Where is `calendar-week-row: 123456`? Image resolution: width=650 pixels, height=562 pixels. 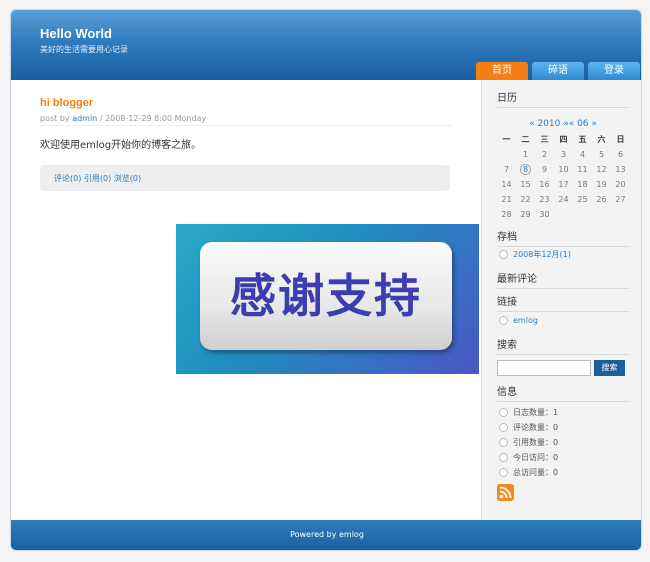
calendar-week-row: 123456 is located at coordinates (563, 154).